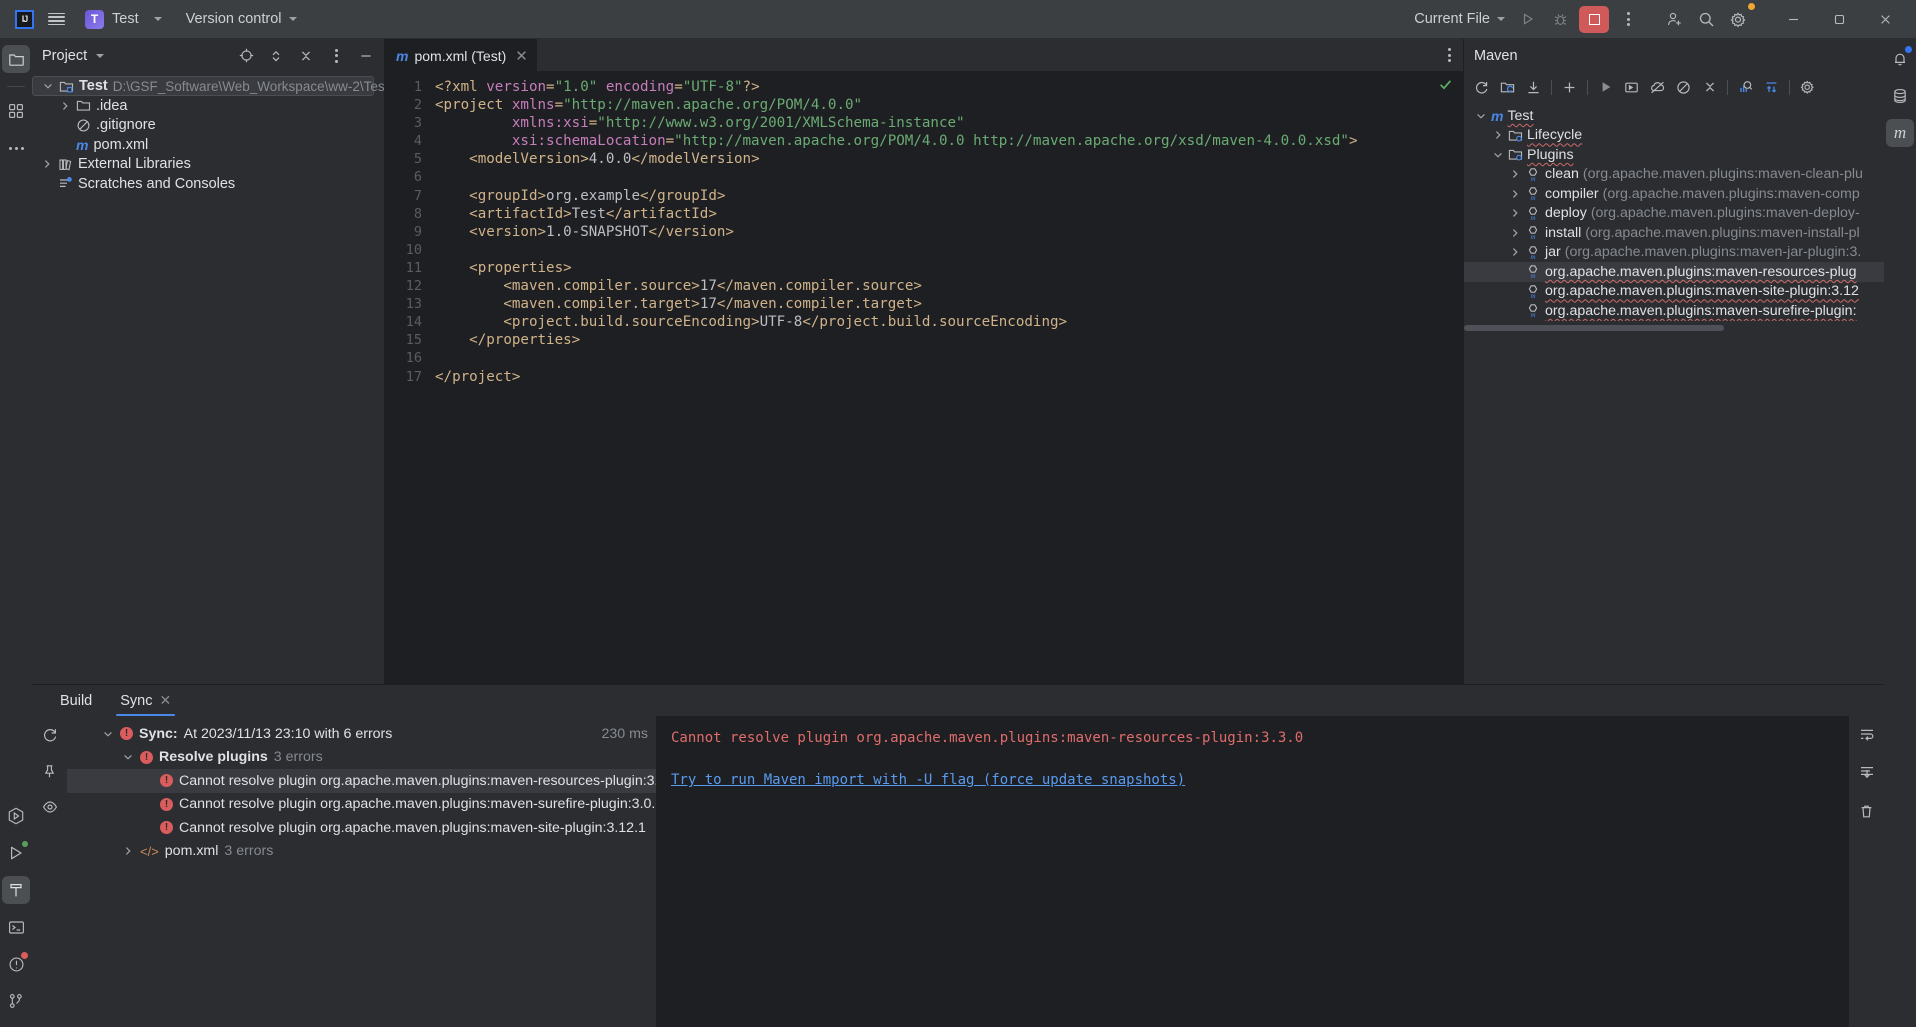 Image resolution: width=1916 pixels, height=1027 pixels. I want to click on editor-tab-pom-xml: m pom.xml (Test) ✕, so click(461, 55).